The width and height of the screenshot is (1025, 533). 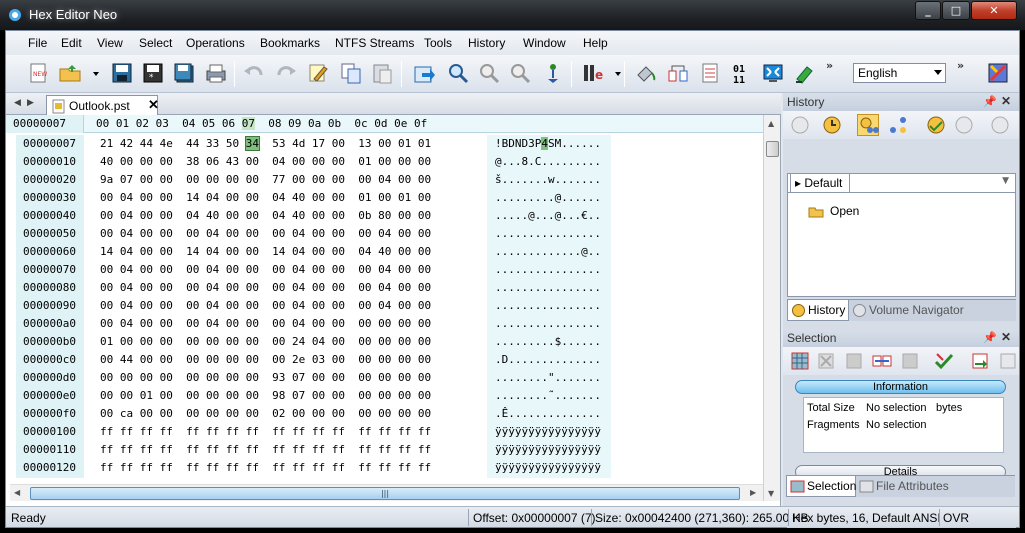 I want to click on history-apply-icon, so click(x=936, y=125).